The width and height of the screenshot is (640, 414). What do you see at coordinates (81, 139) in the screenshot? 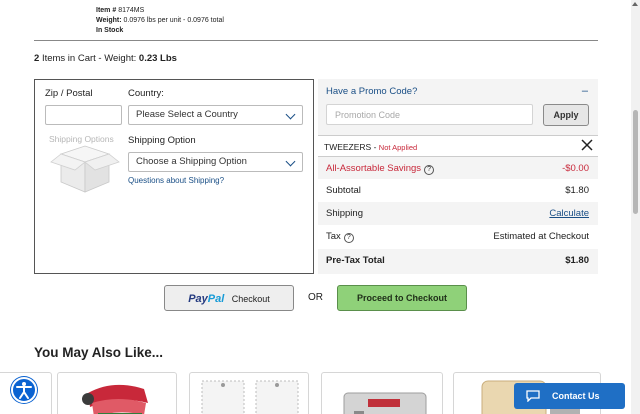
I see `shipping-options-image-label: Shipping Options` at bounding box center [81, 139].